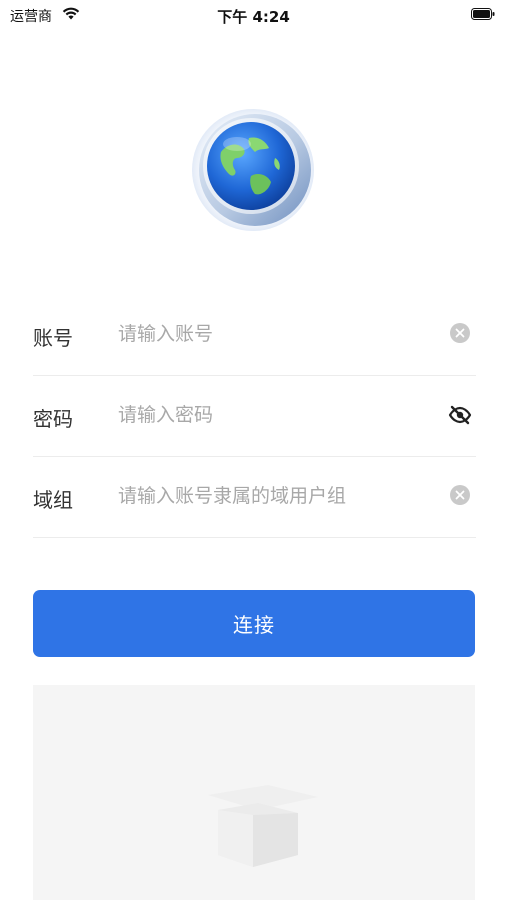 The image size is (507, 900). What do you see at coordinates (53, 500) in the screenshot?
I see `domain-group-label: 域组` at bounding box center [53, 500].